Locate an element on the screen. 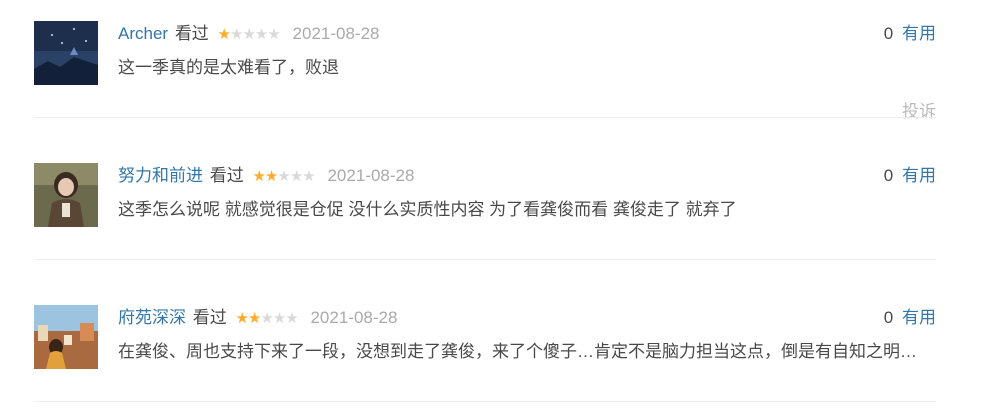  review-meta: 努力和前进 看过 ★★★★★ 2021-08-28 is located at coordinates (266, 176).